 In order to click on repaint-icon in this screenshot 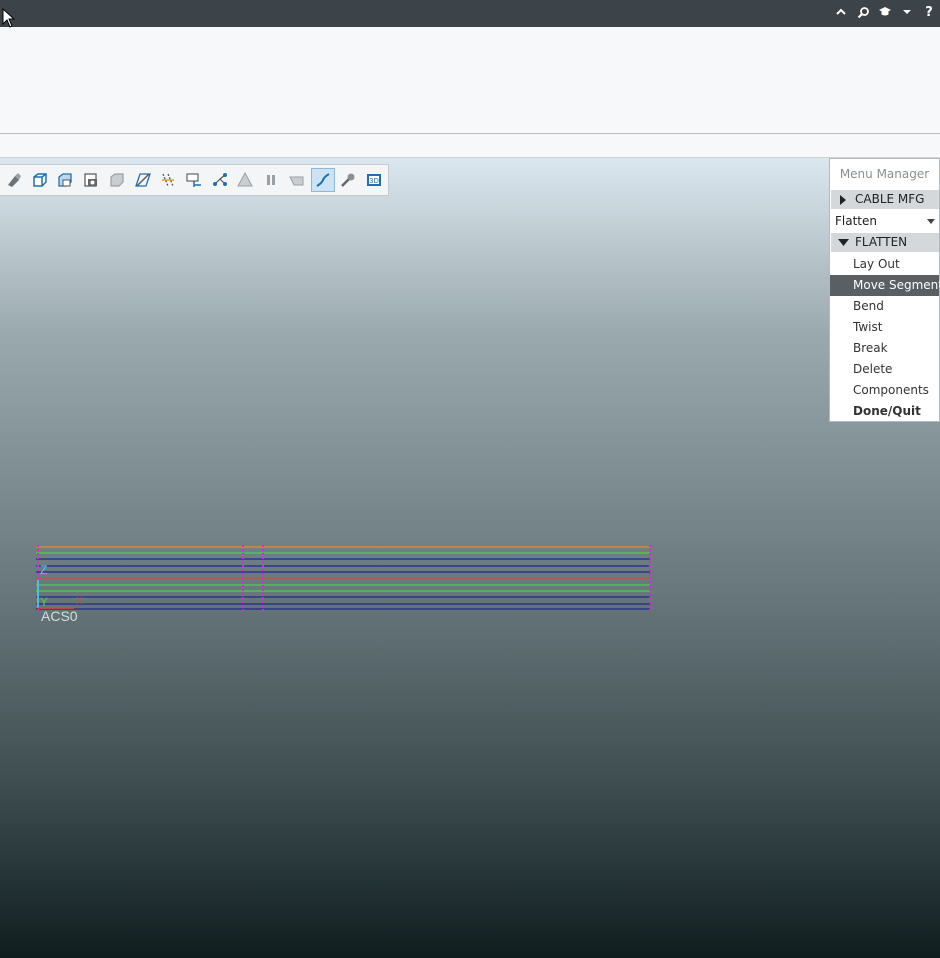, I will do `click(14, 180)`.